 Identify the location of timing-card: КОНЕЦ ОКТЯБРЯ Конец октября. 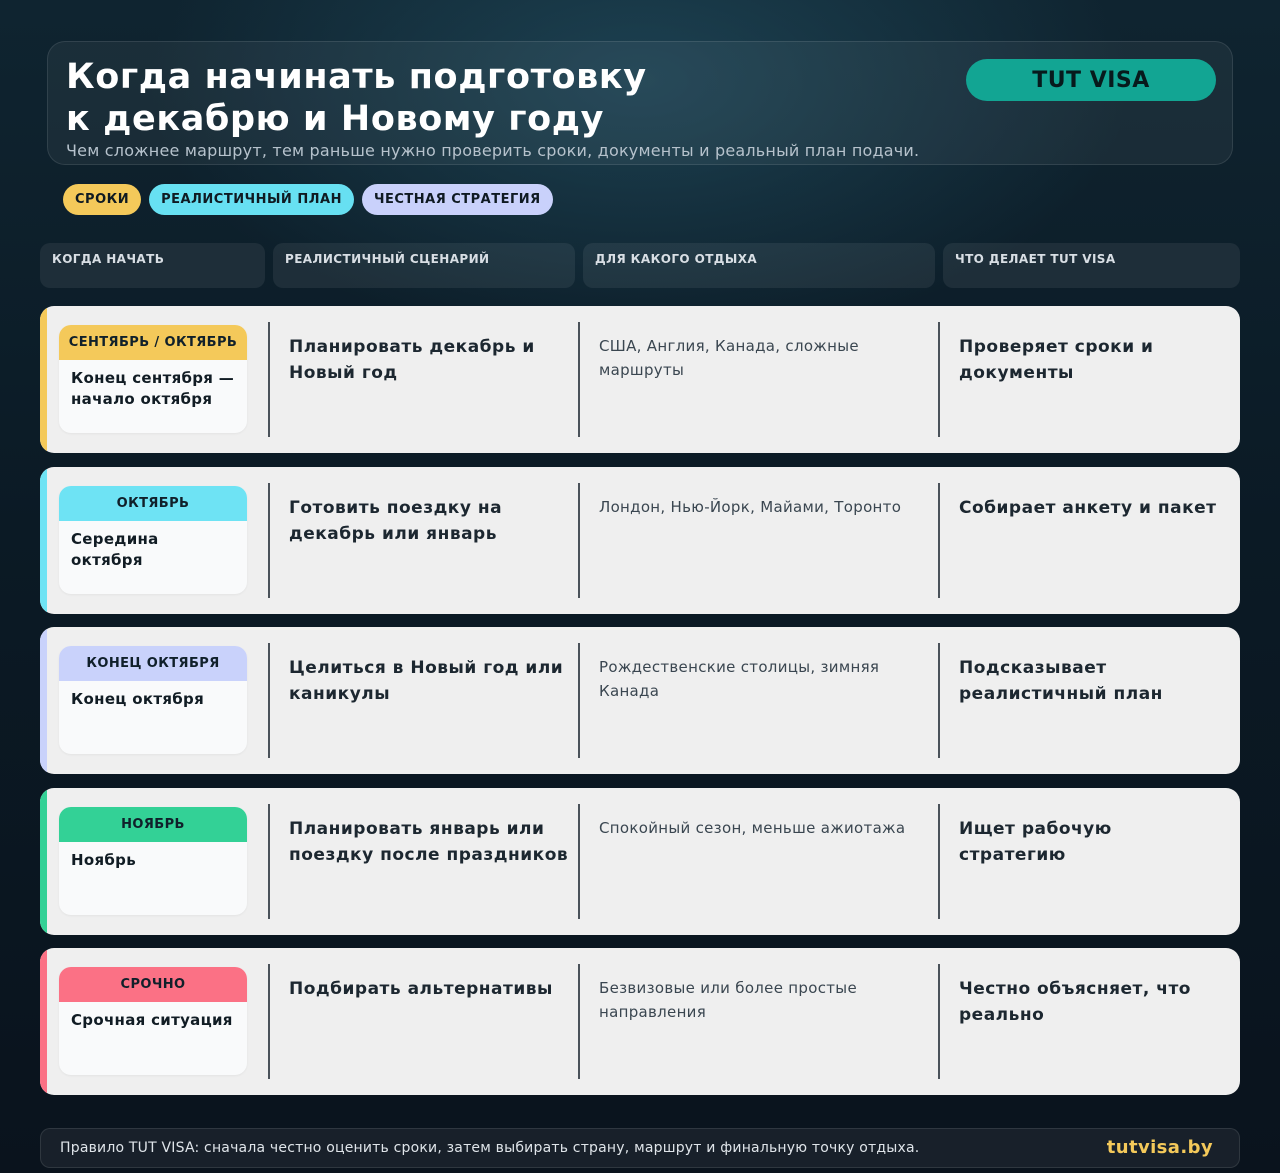
(153, 700).